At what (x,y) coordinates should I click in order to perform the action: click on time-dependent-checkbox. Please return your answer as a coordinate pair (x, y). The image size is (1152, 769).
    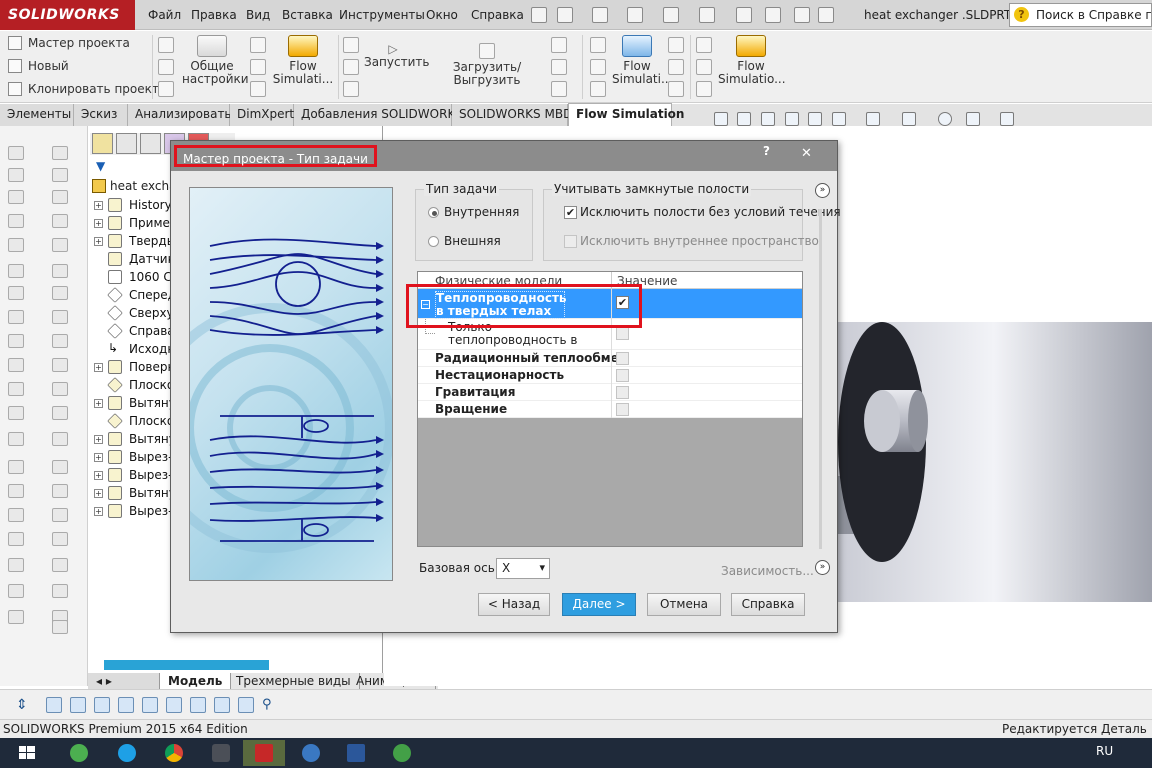
    Looking at the image, I should click on (622, 375).